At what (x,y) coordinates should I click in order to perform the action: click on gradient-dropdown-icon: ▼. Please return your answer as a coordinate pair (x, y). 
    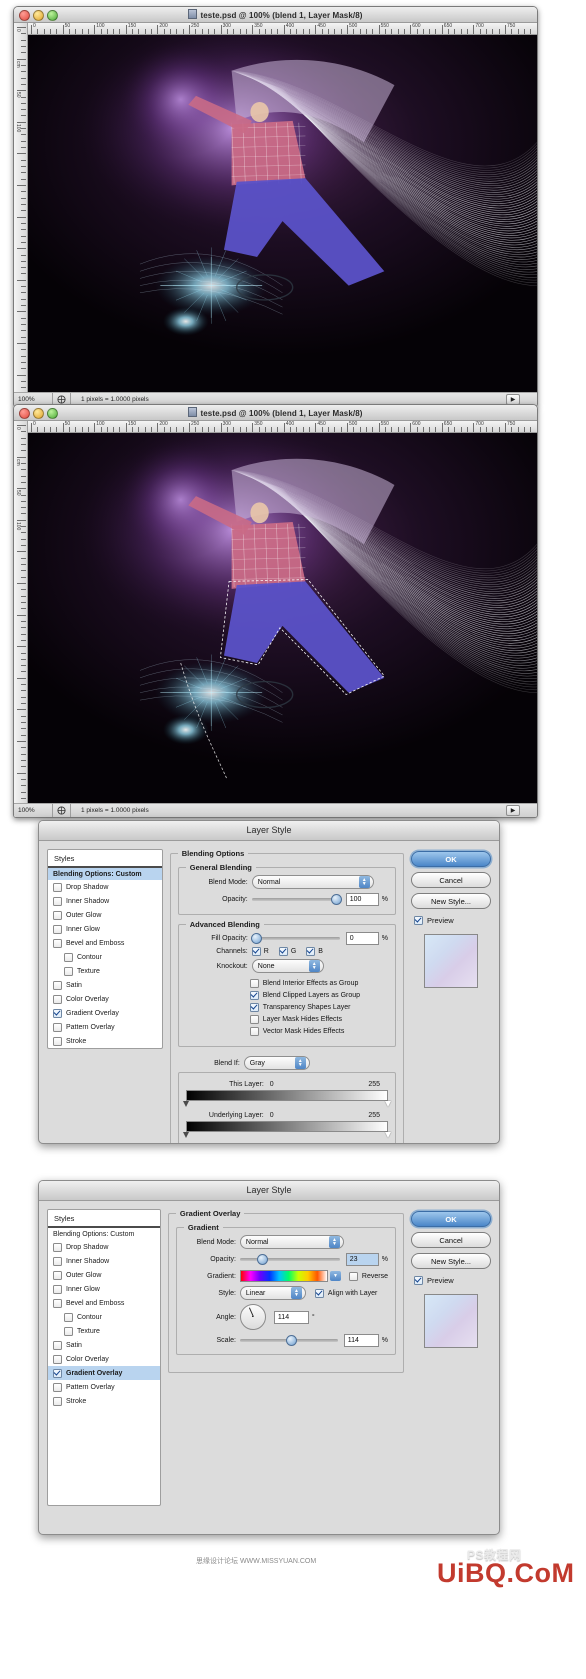
    Looking at the image, I should click on (335, 1276).